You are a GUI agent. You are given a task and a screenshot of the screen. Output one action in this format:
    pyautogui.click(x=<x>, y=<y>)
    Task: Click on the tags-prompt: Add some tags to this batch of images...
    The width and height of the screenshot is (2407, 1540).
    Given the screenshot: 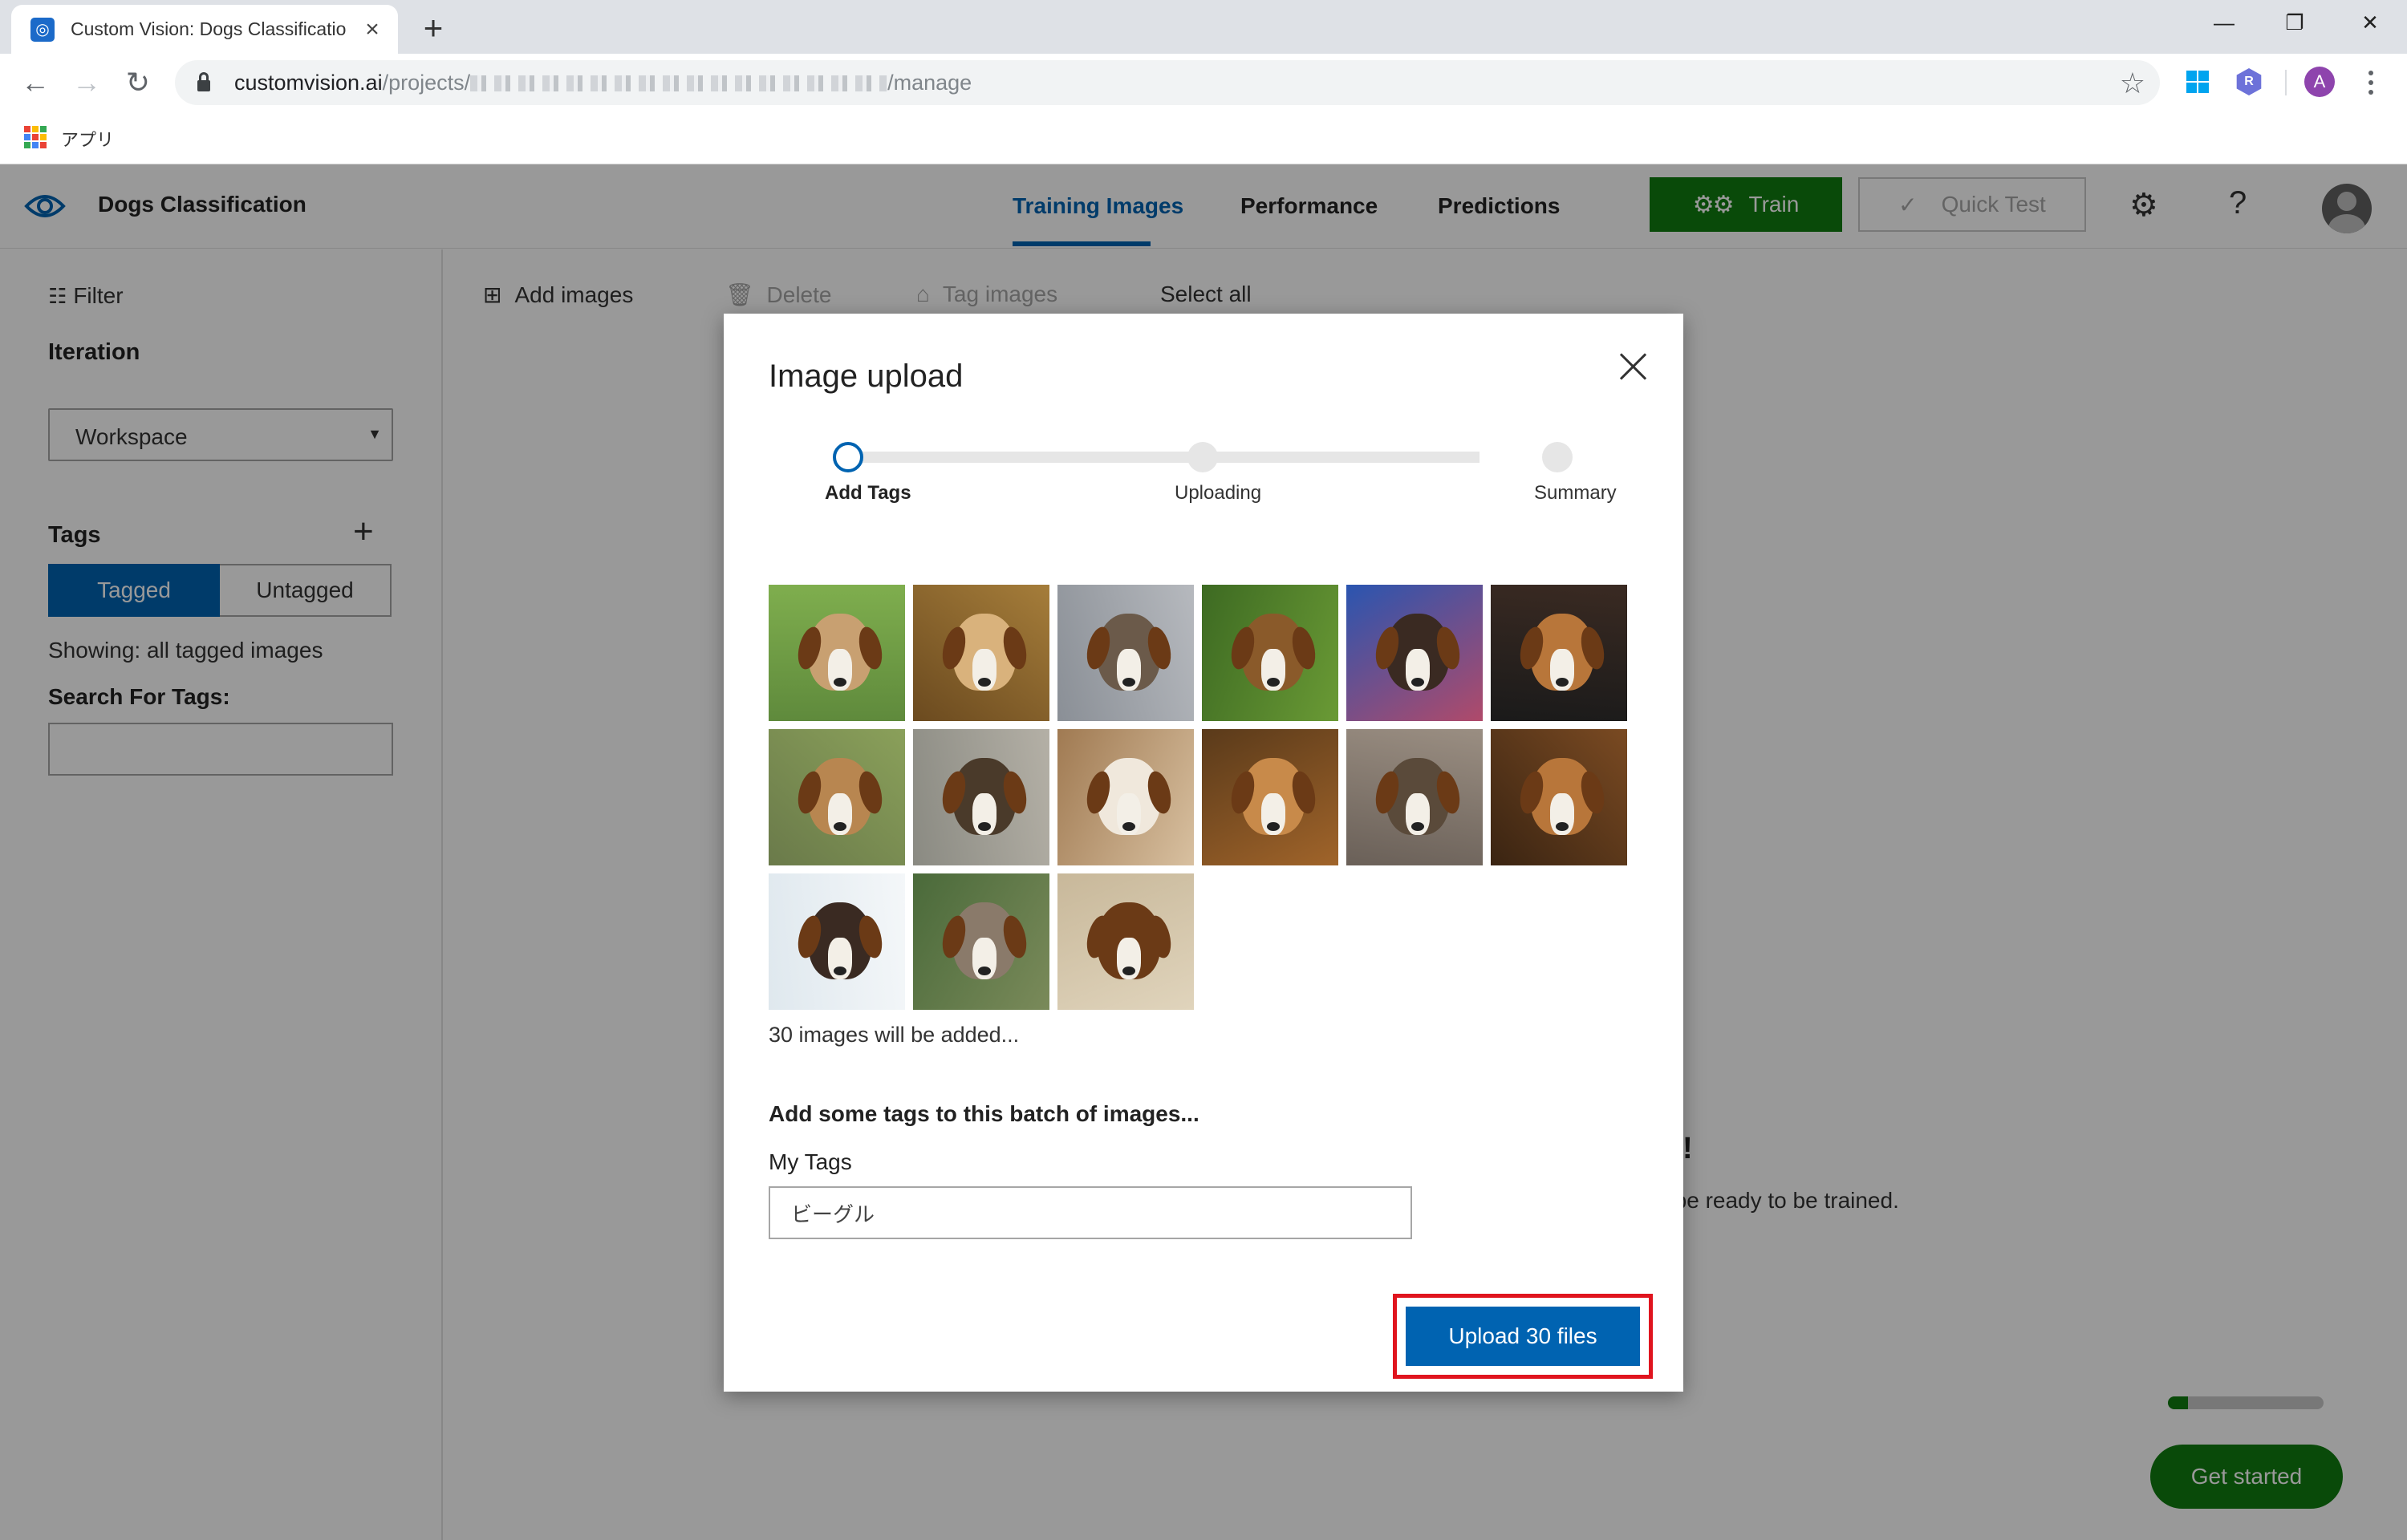 What is the action you would take?
    pyautogui.click(x=984, y=1113)
    